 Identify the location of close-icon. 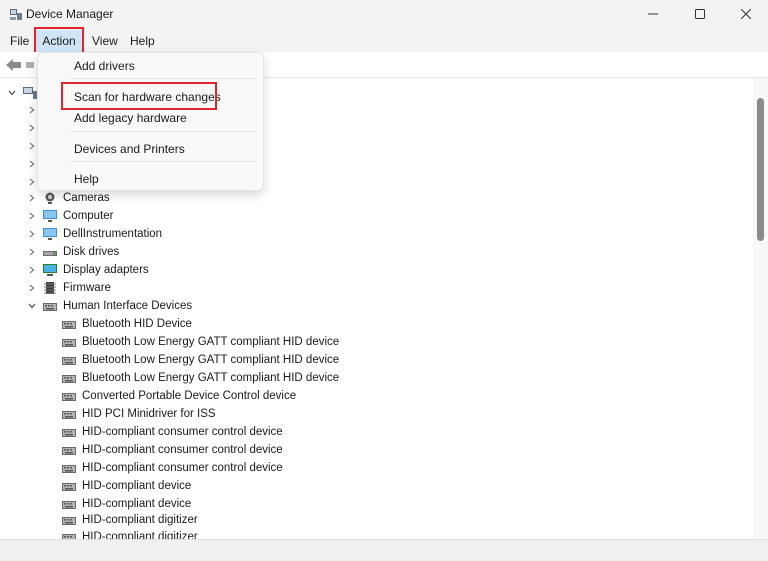
(746, 14).